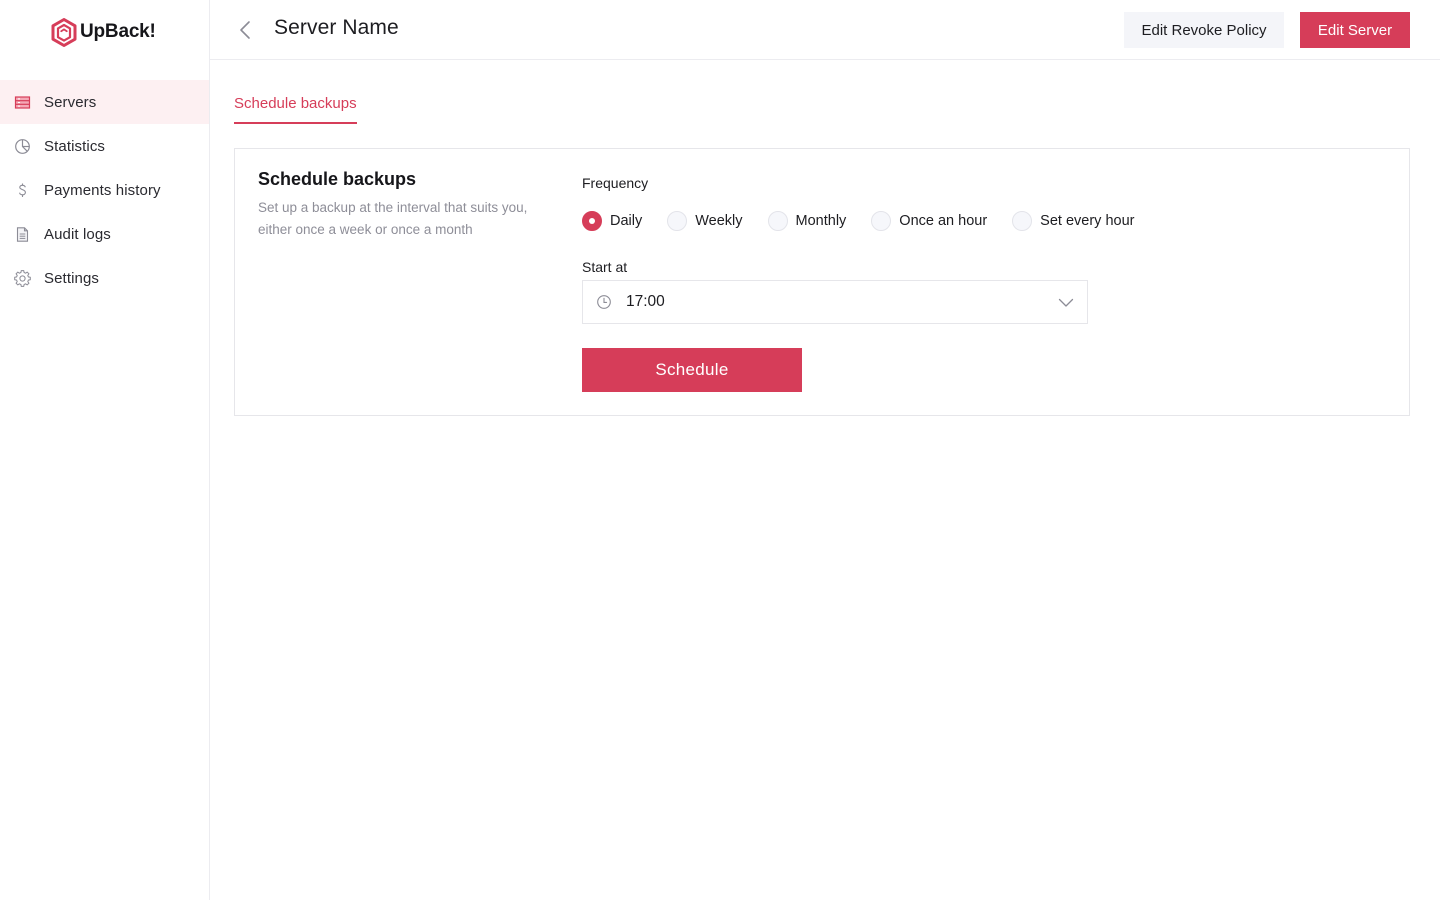  I want to click on frequency-option-daily: Daily, so click(612, 221).